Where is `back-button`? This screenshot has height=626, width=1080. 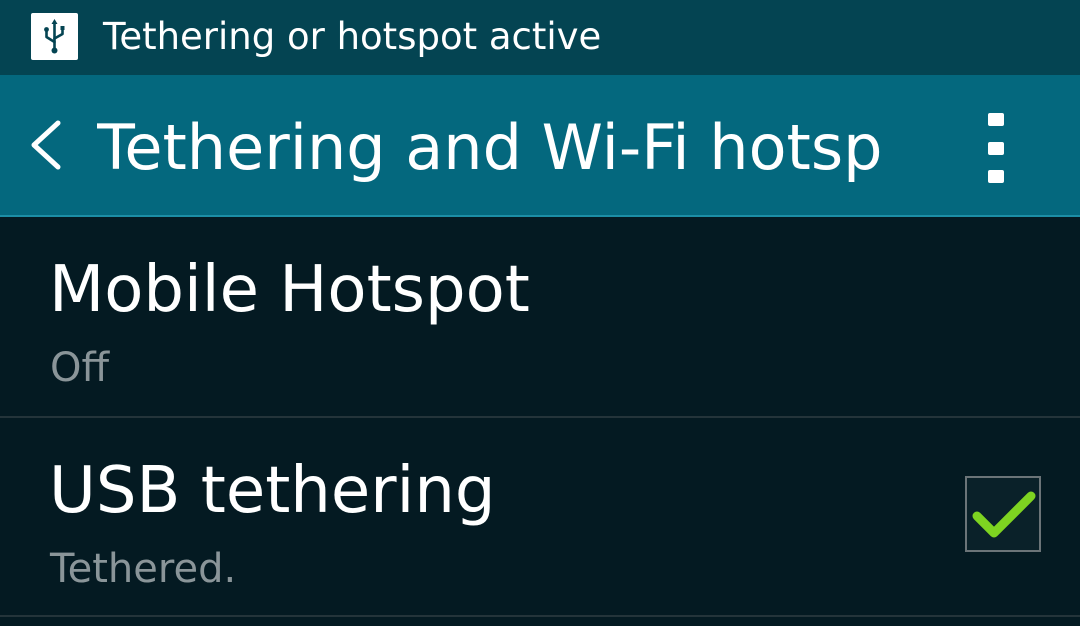 back-button is located at coordinates (48, 145).